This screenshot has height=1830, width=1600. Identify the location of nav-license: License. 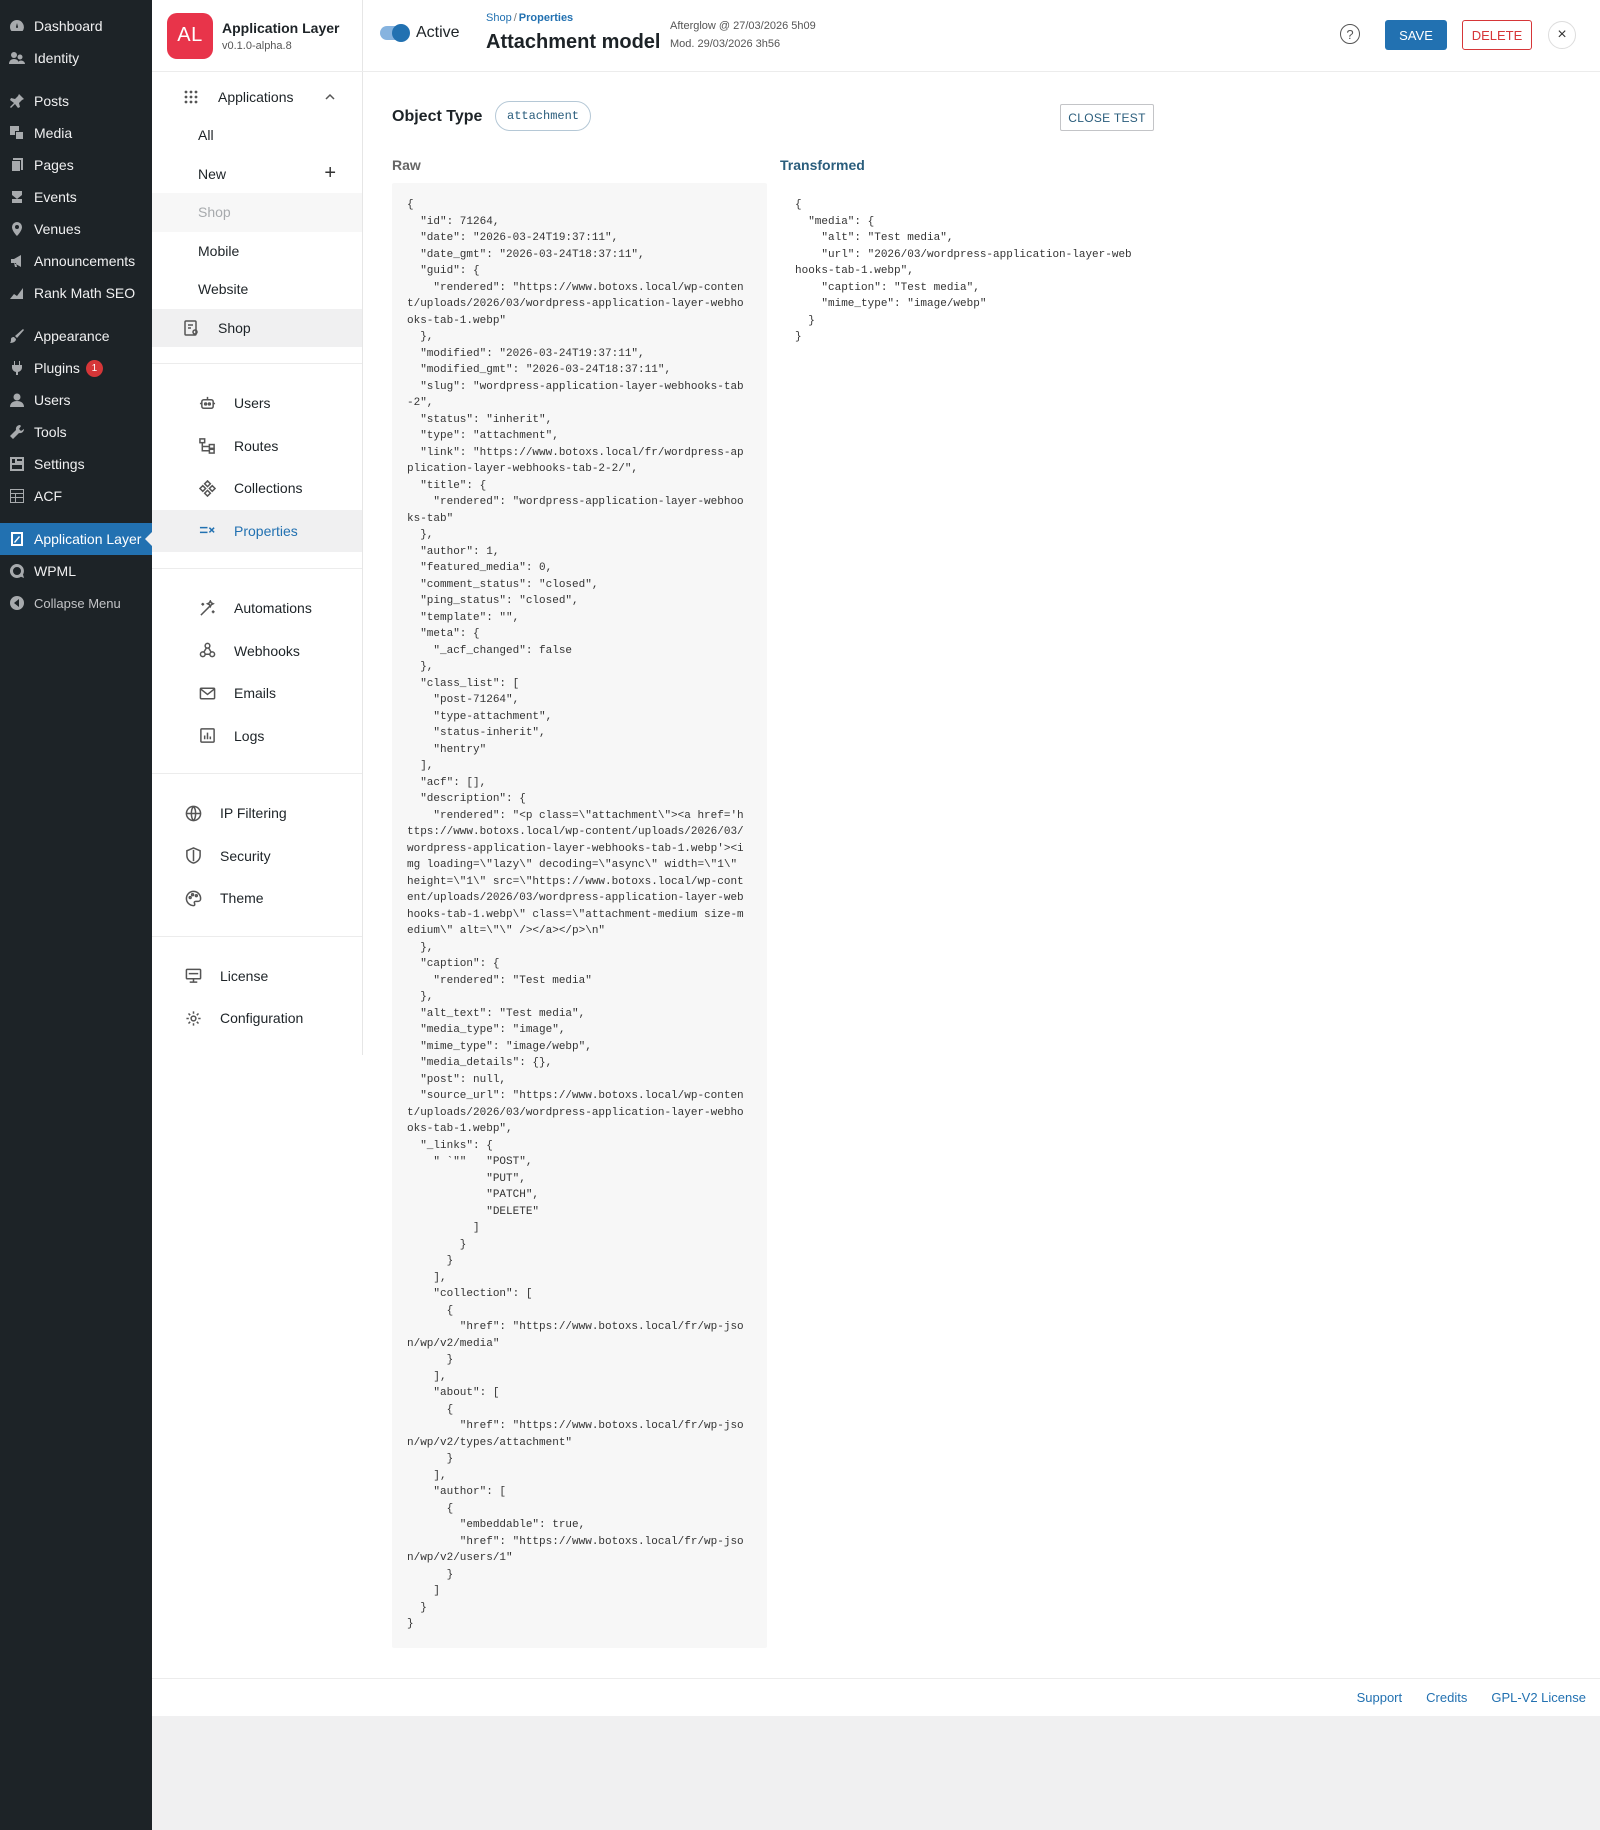
(257, 976).